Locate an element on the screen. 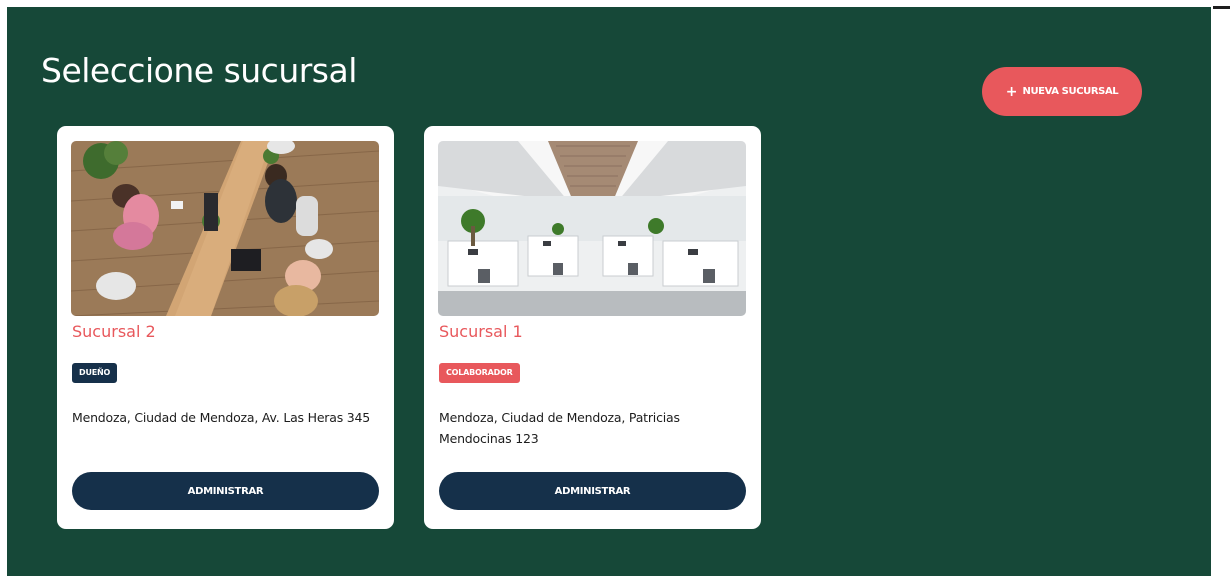 The width and height of the screenshot is (1230, 576). open-plan-office-photo is located at coordinates (592, 228).